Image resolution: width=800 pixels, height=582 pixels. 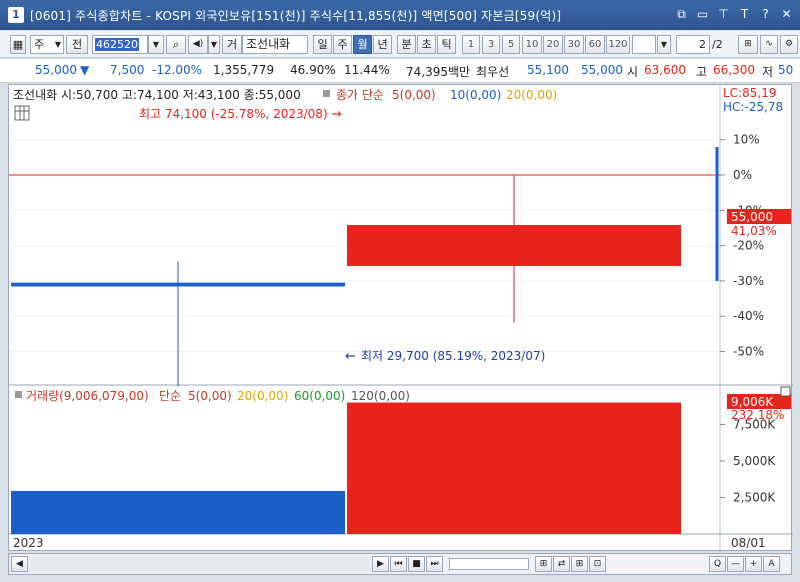 What do you see at coordinates (19, 564) in the screenshot?
I see `scroll-left-icon: ◀` at bounding box center [19, 564].